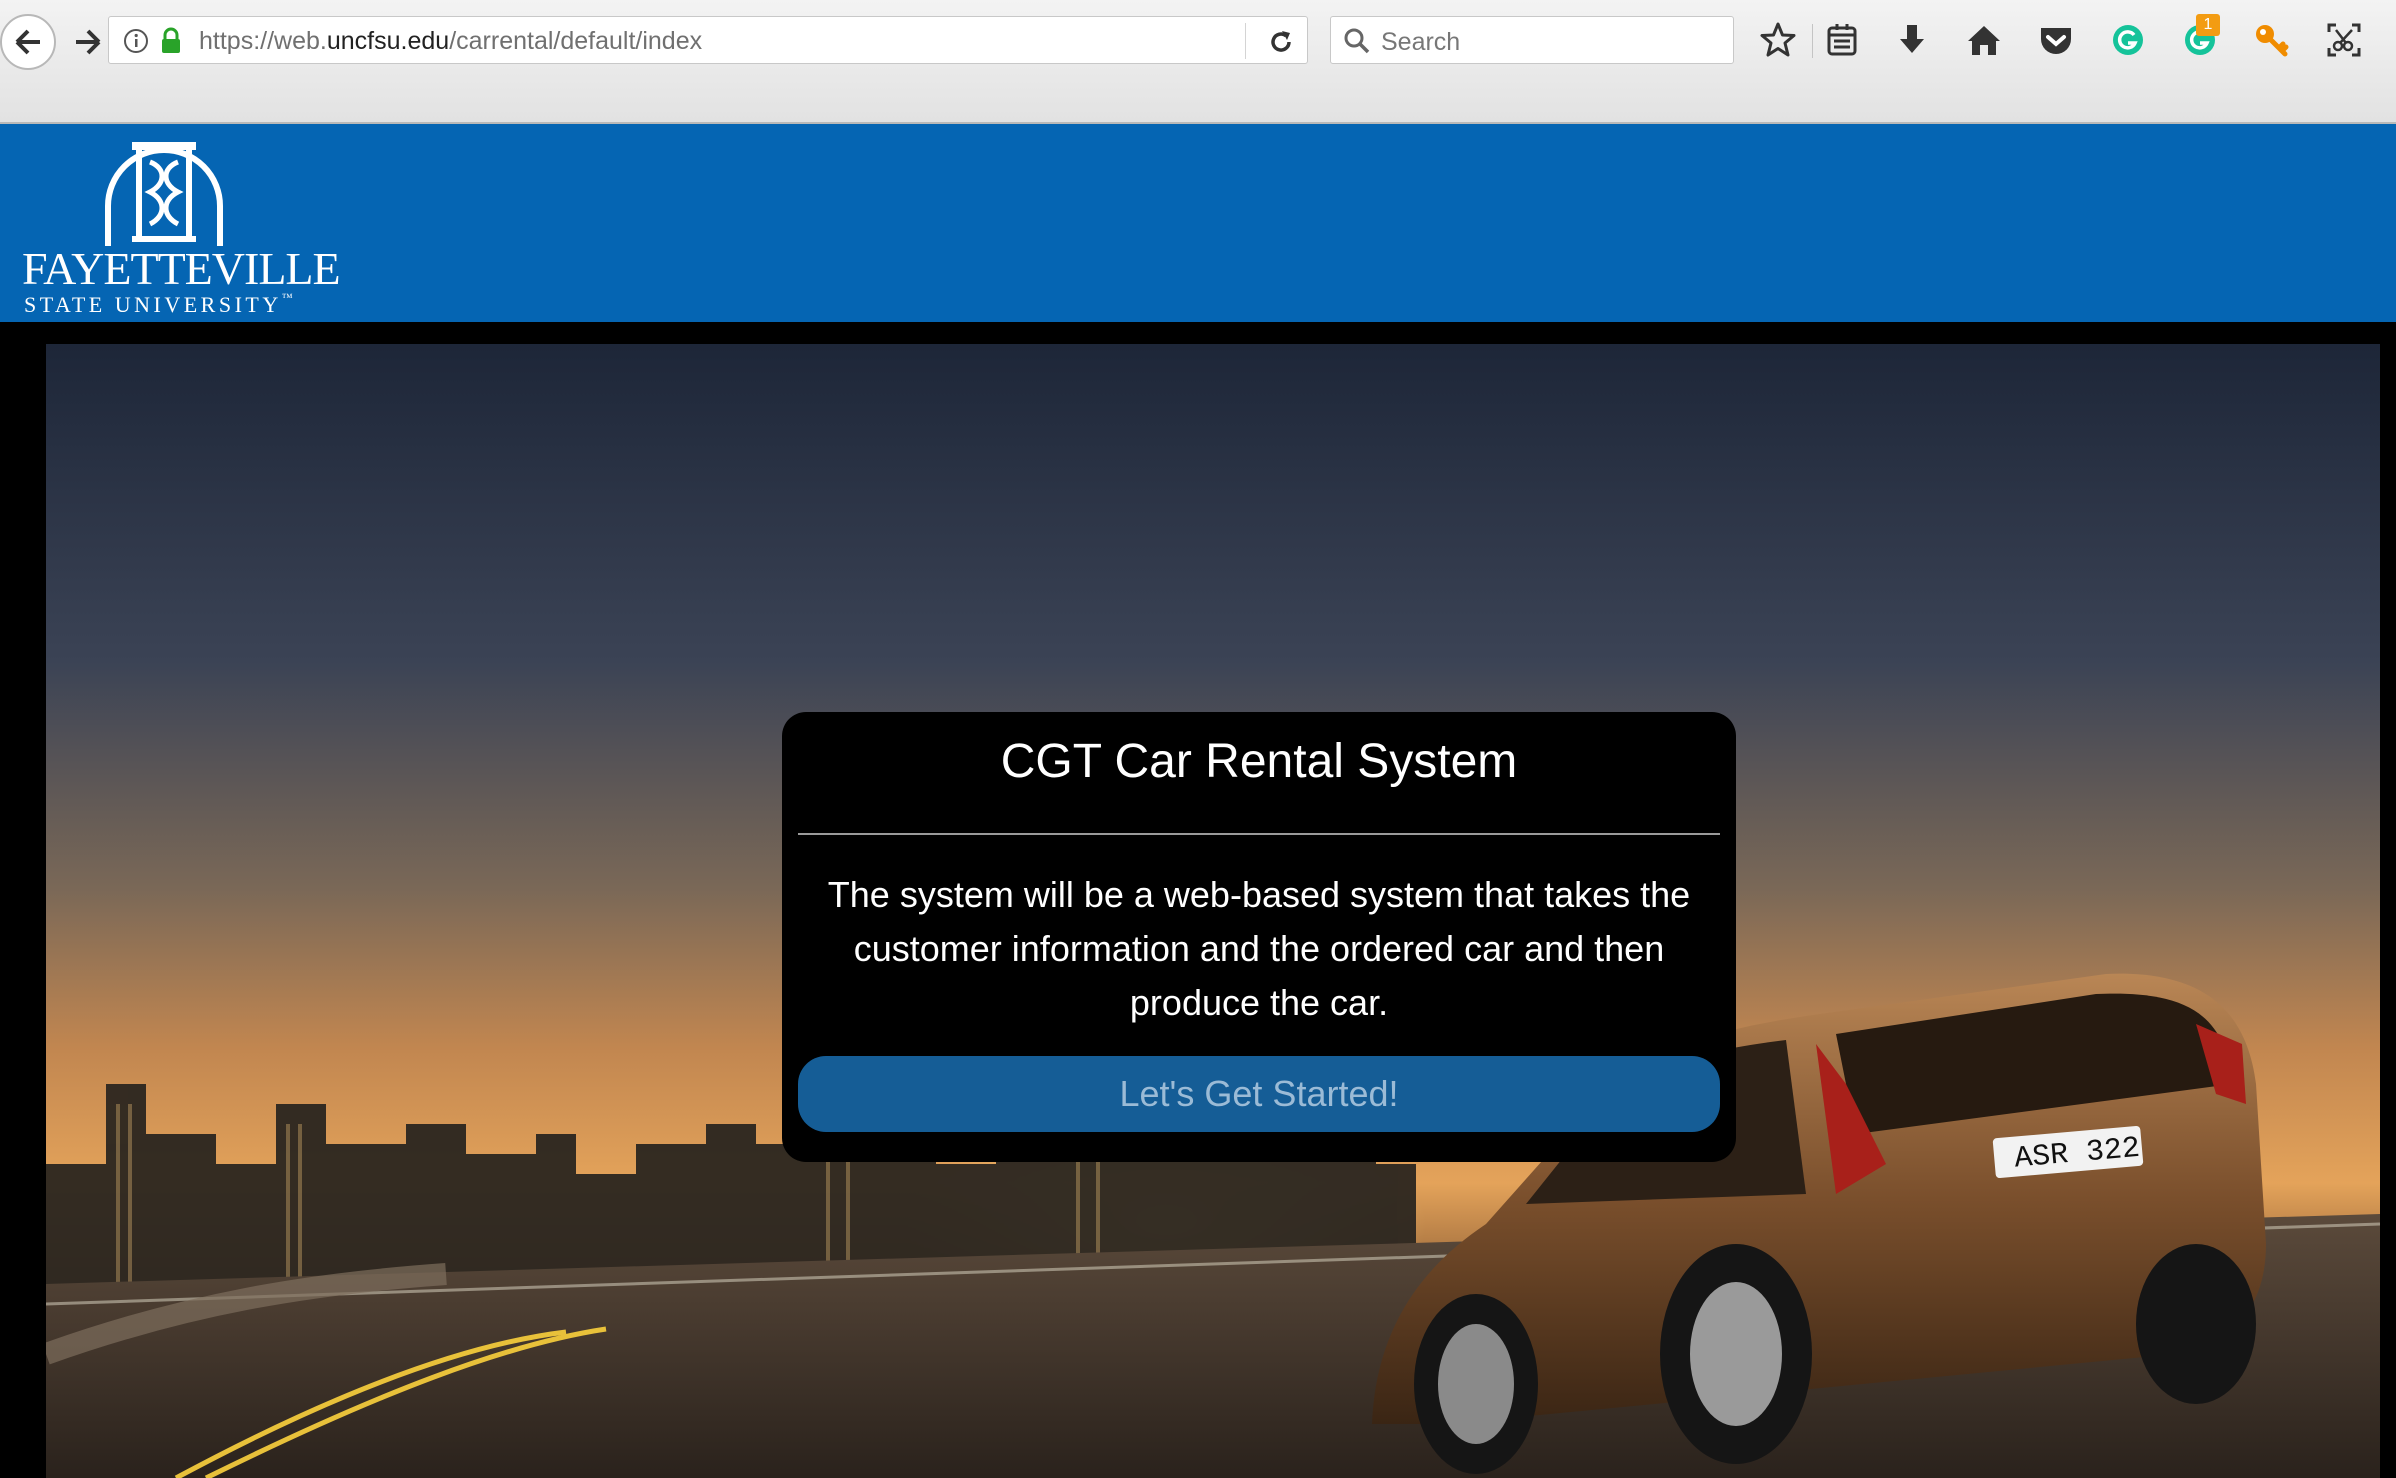 The image size is (2396, 1478). Describe the element at coordinates (1842, 40) in the screenshot. I see `reading-list-icon` at that location.